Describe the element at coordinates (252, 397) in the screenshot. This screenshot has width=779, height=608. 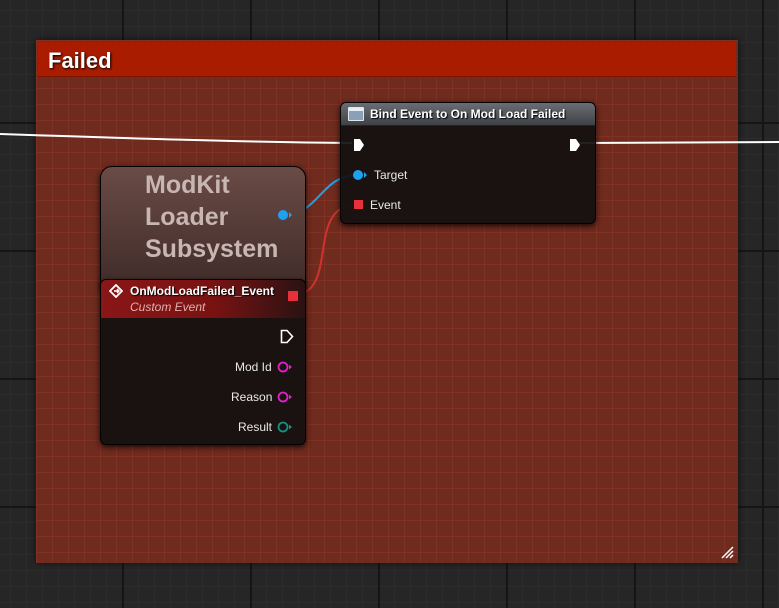
I see `reason-pin-label: Reason` at that location.